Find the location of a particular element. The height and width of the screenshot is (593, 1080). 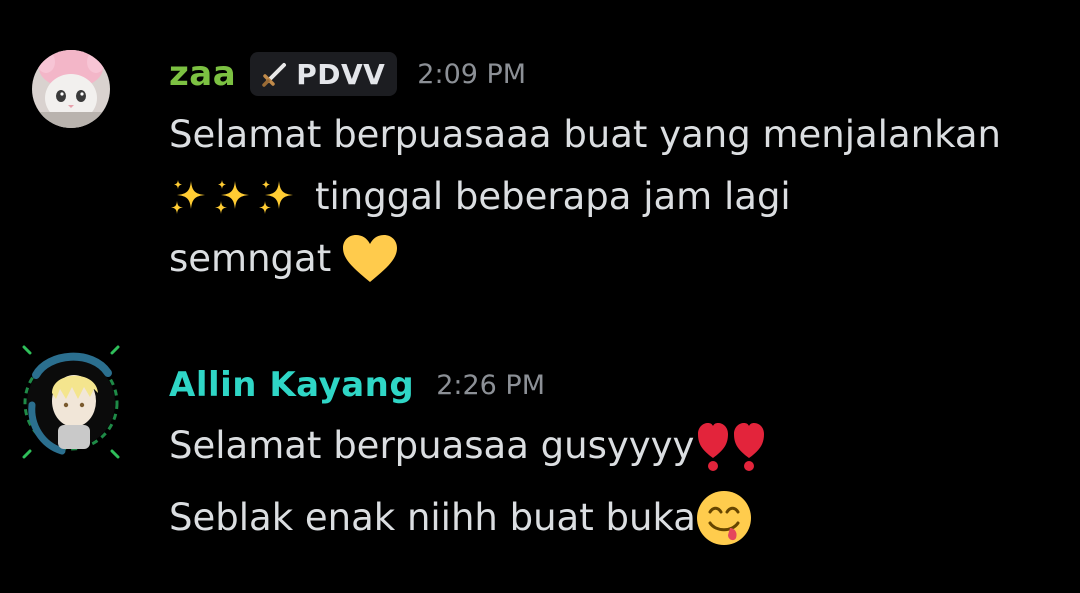

message-text: Selamat berpuasaa gusyyyy is located at coordinates (432, 445).